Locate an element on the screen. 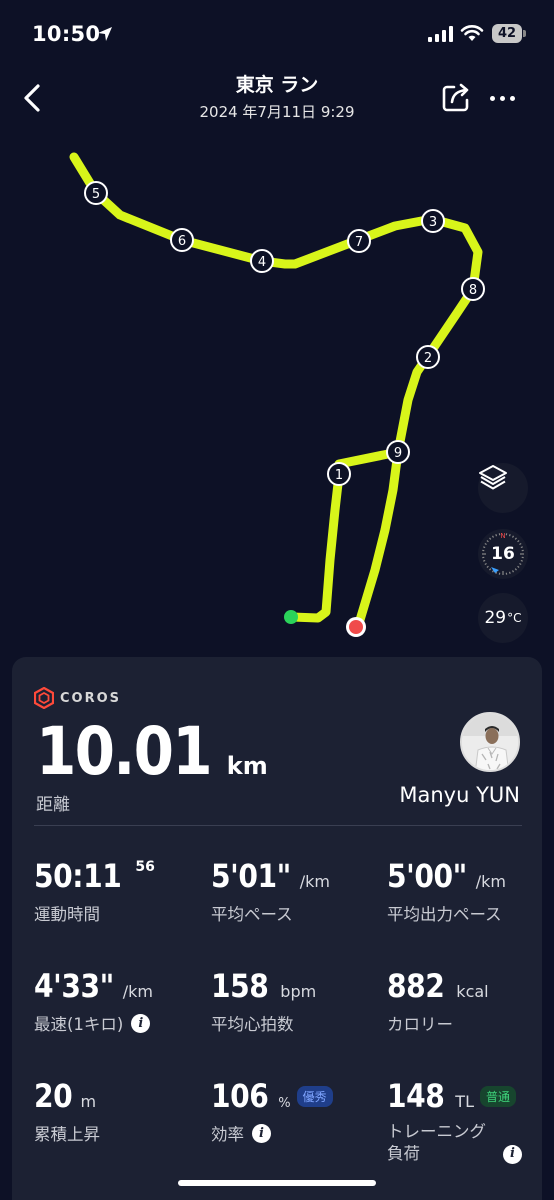 This screenshot has height=1200, width=554. efficiency-label: 効率 is located at coordinates (227, 1134).